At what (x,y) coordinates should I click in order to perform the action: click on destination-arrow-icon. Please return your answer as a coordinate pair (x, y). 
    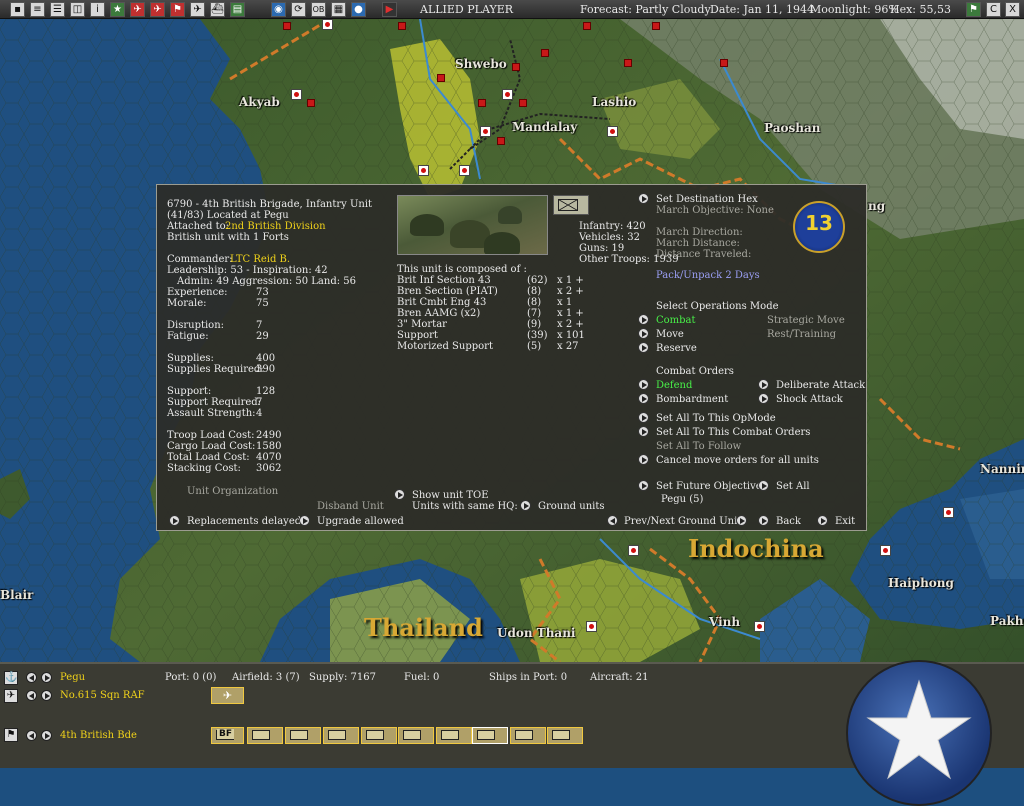
    Looking at the image, I should click on (643, 198).